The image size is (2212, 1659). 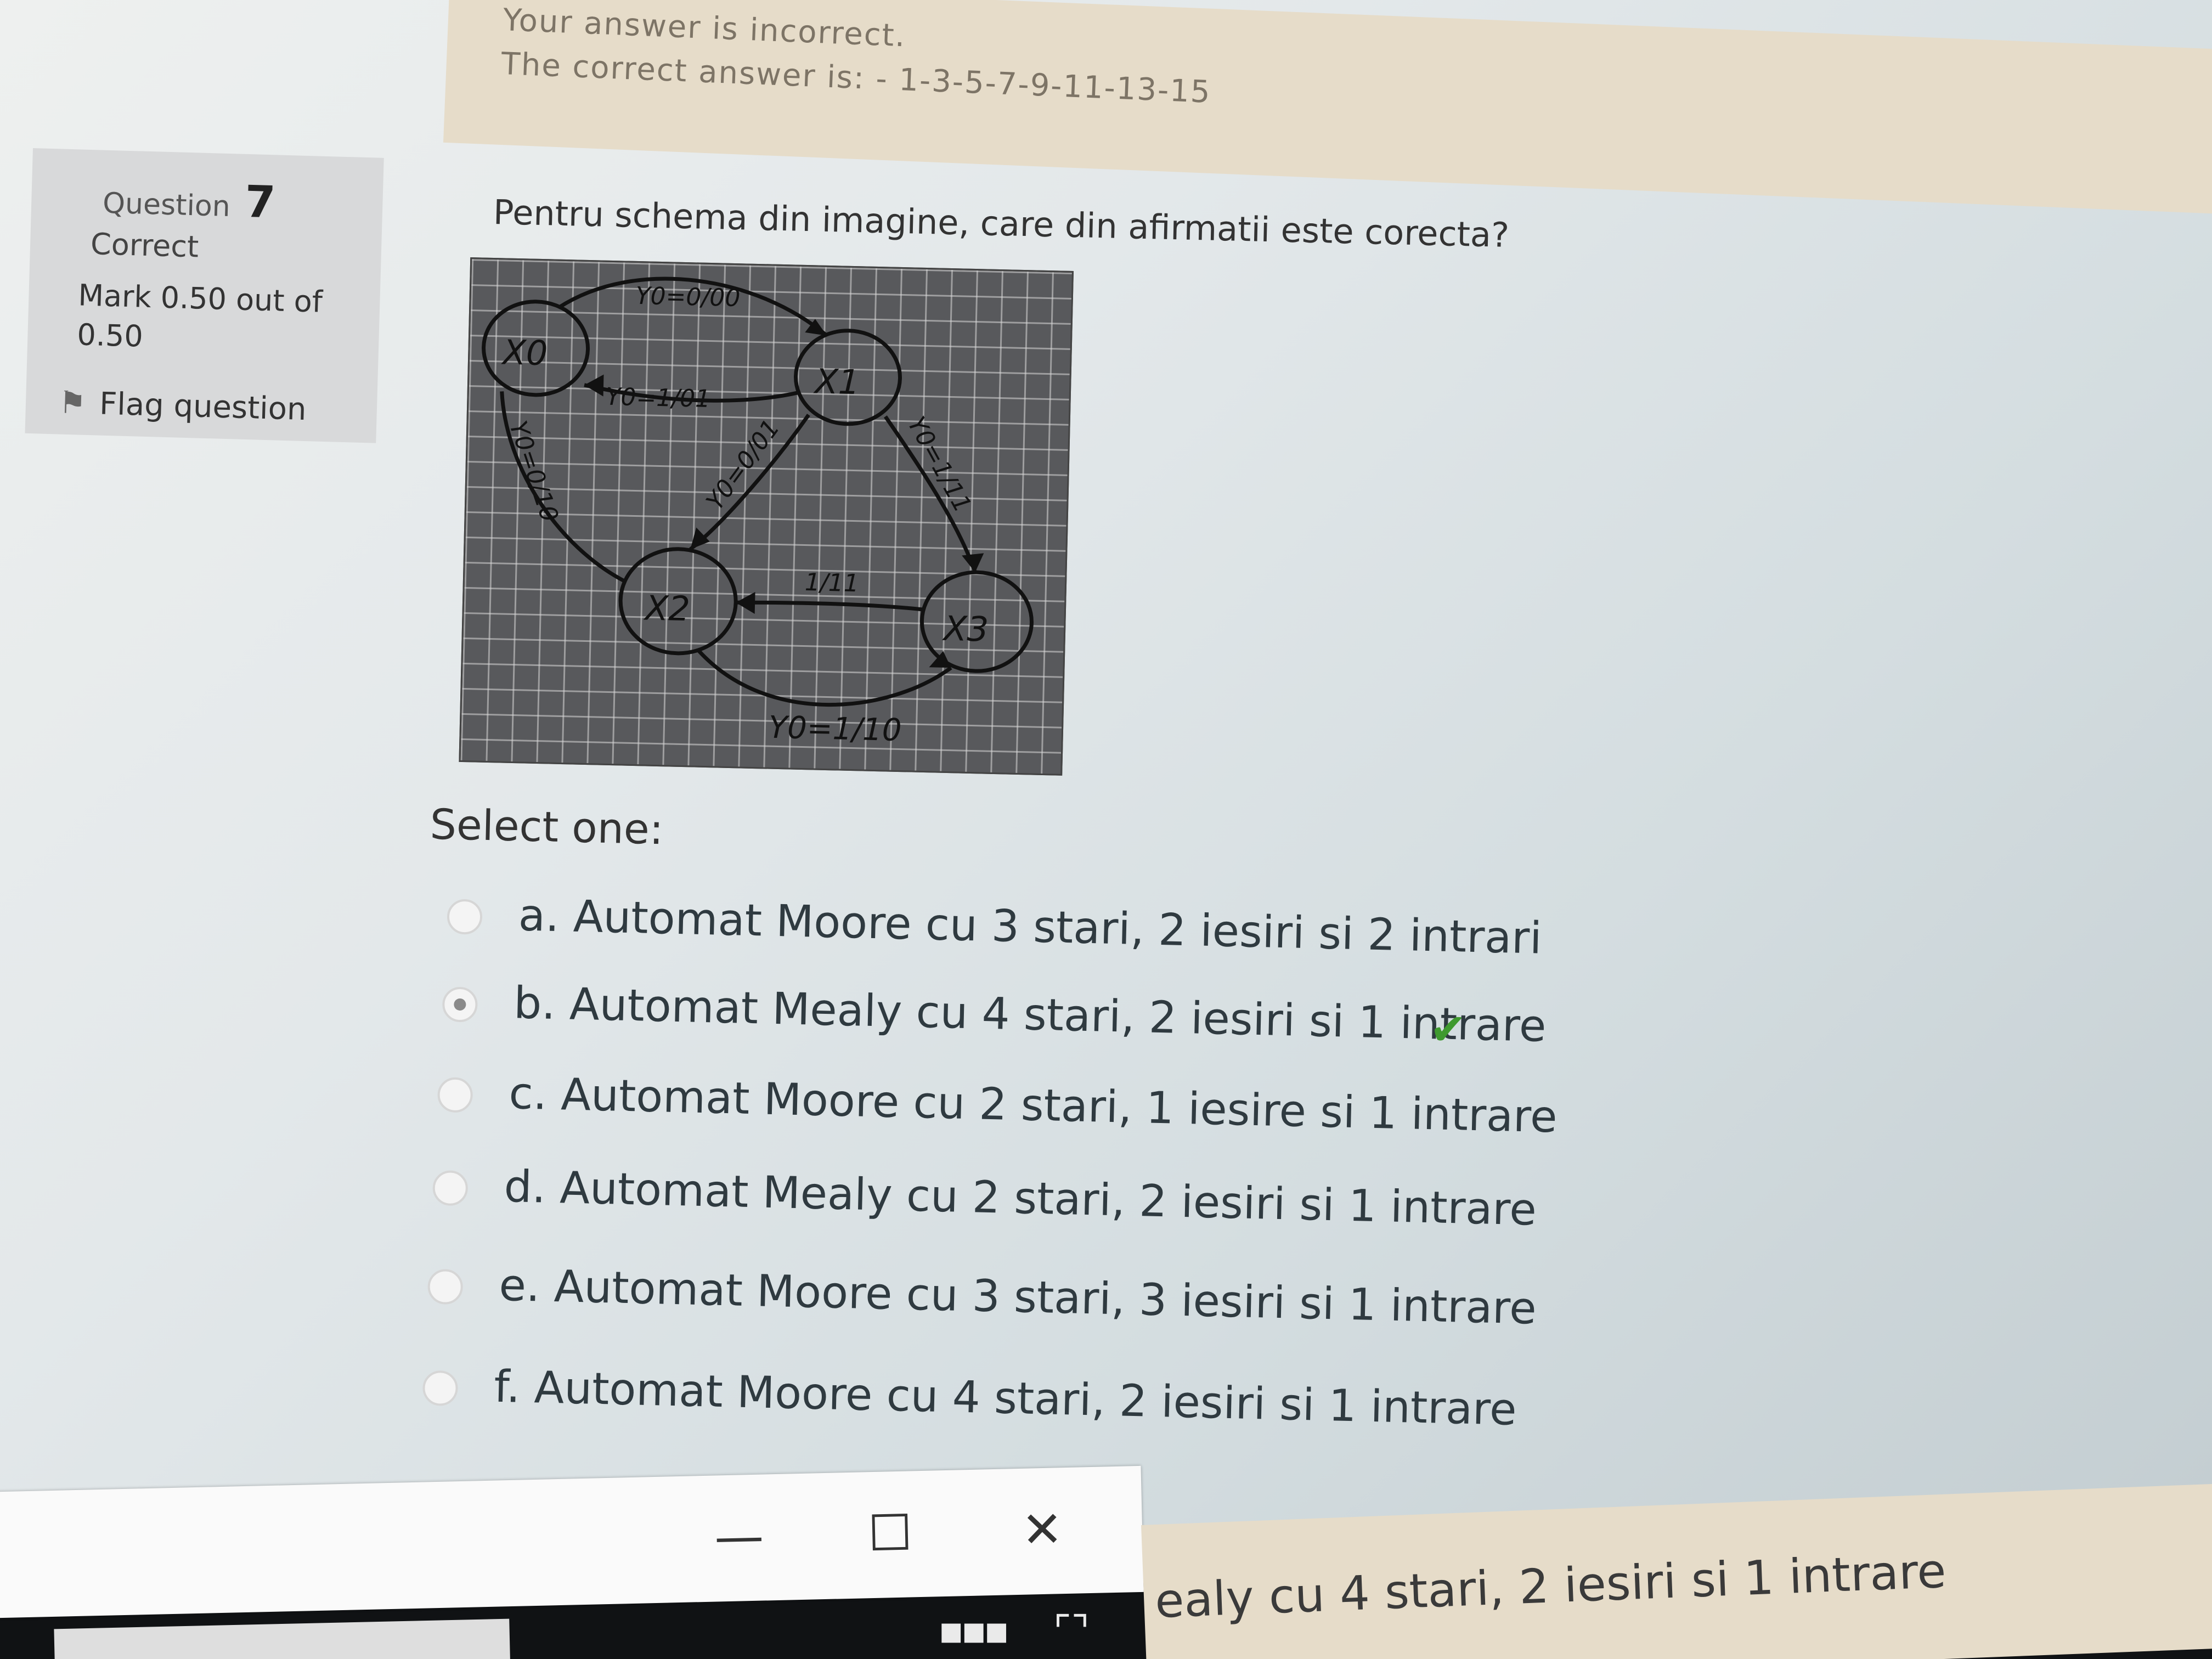 I want to click on incorrect-message: Your answer is incorrect., so click(x=704, y=28).